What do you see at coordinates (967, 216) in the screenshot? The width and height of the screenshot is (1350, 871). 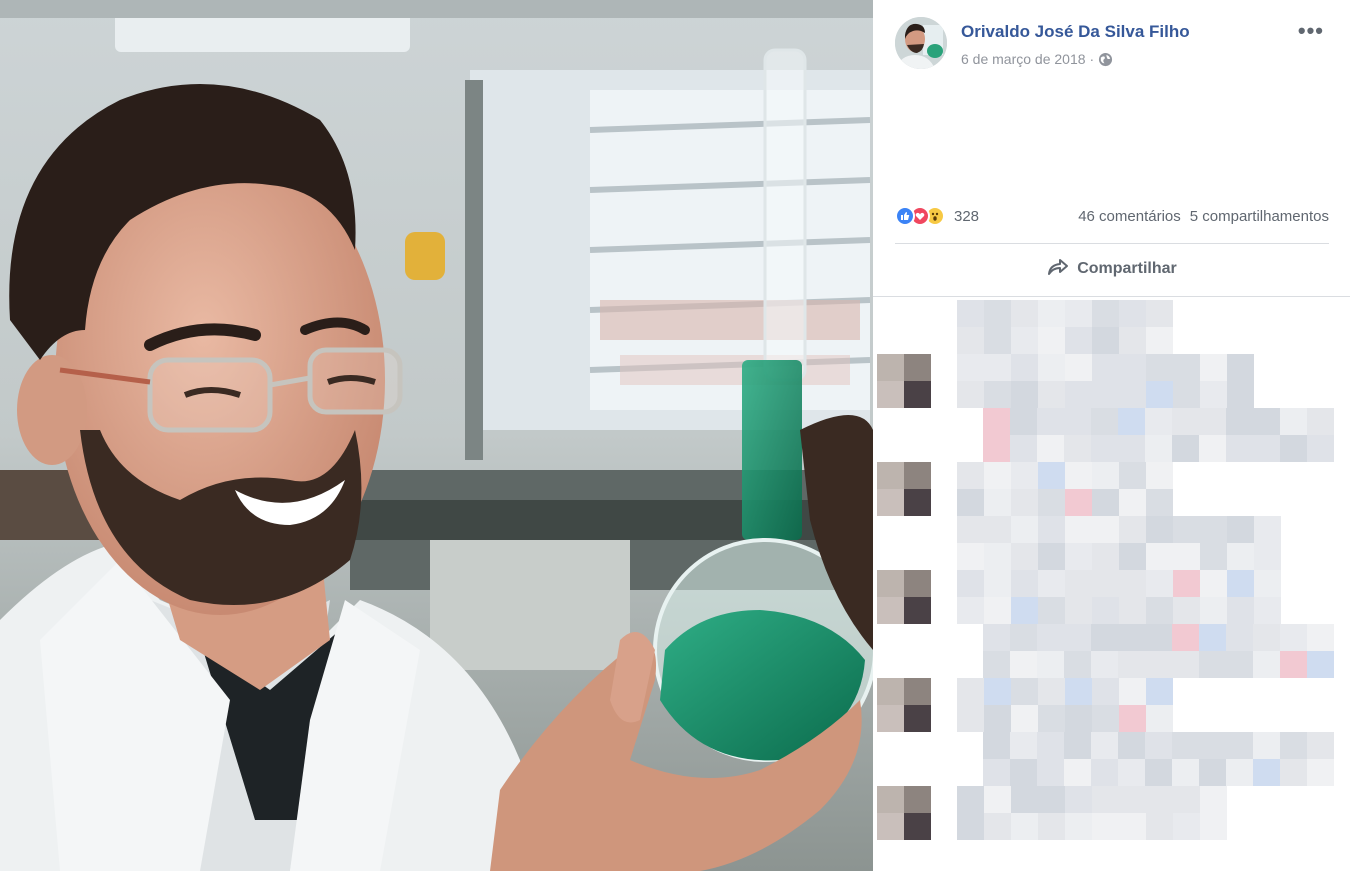 I see `reactions-count: 328` at bounding box center [967, 216].